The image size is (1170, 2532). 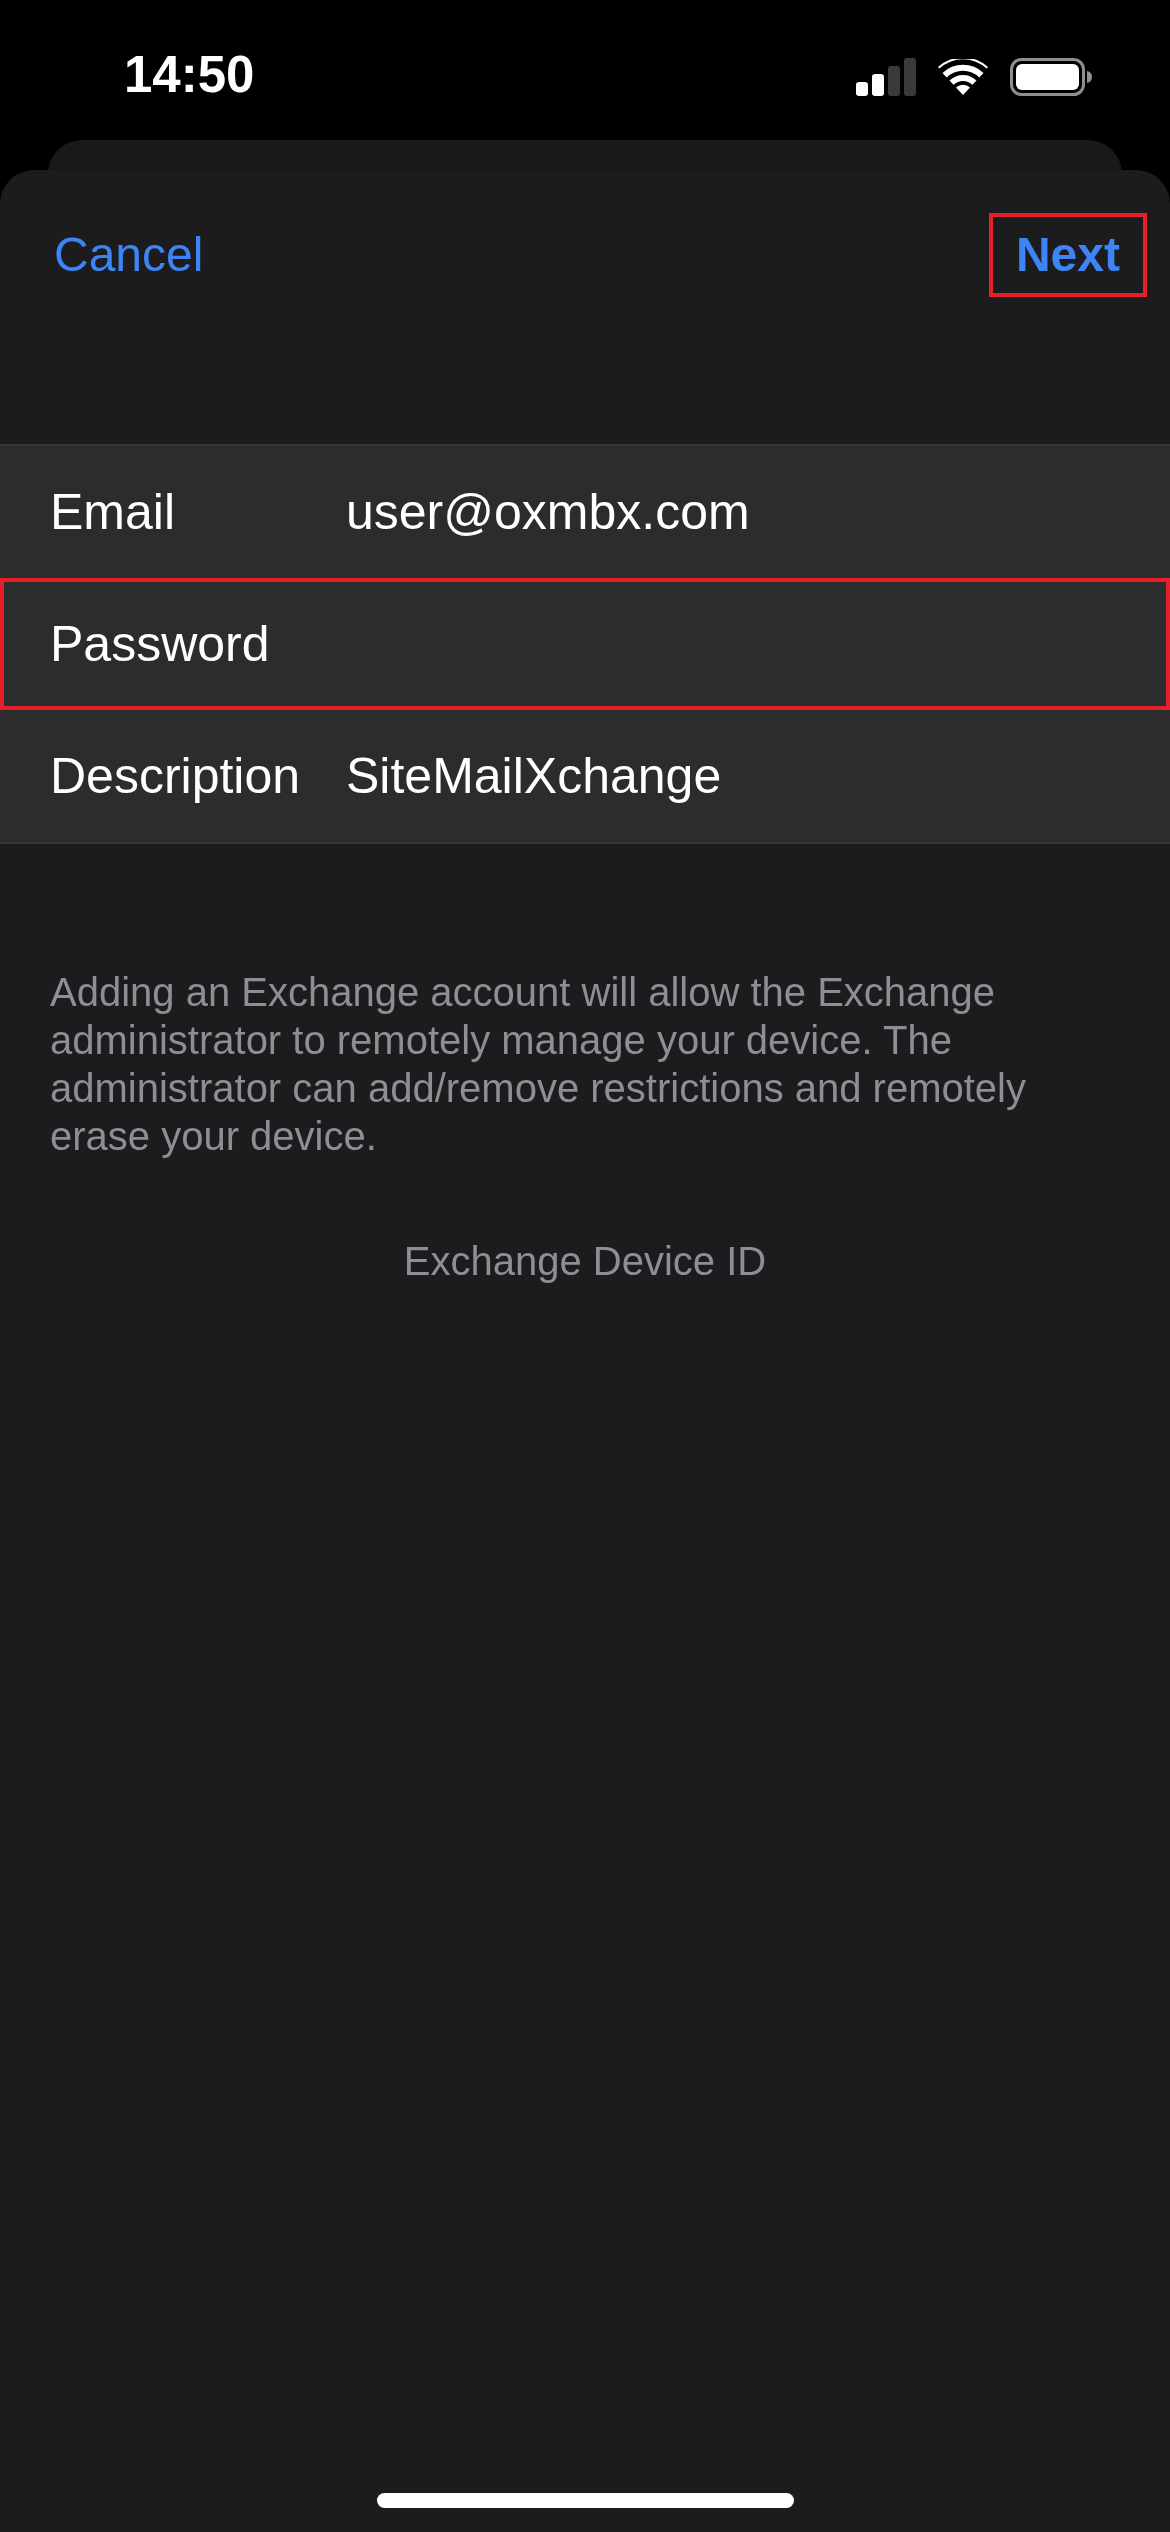 I want to click on wifi-icon, so click(x=963, y=77).